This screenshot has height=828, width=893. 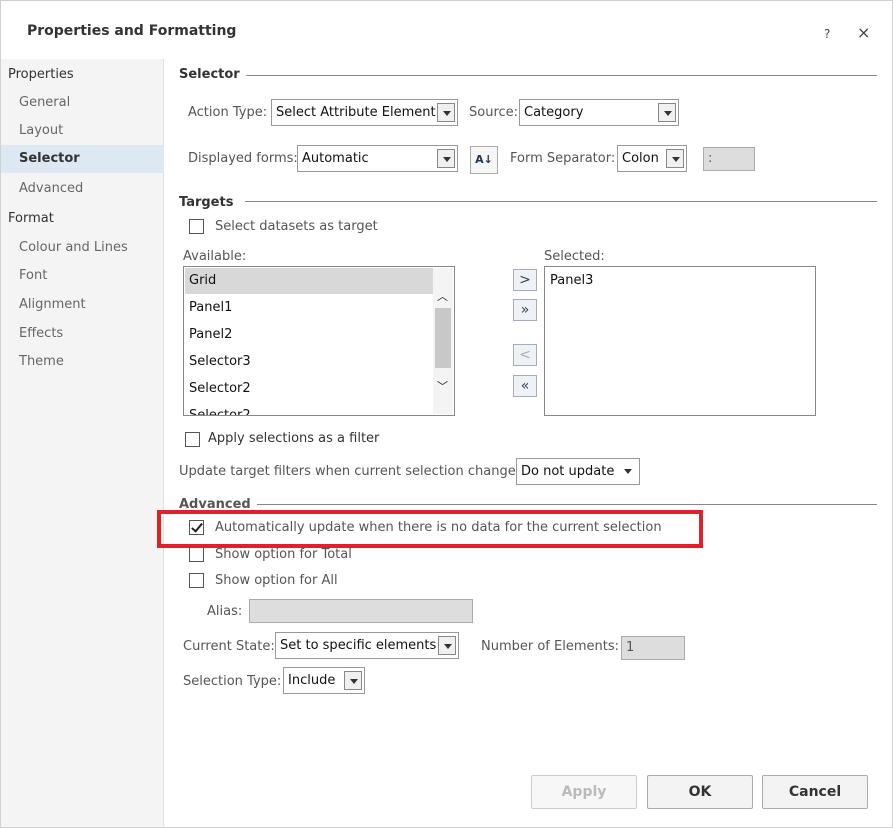 What do you see at coordinates (312, 680) in the screenshot?
I see `selection-type-value: Include` at bounding box center [312, 680].